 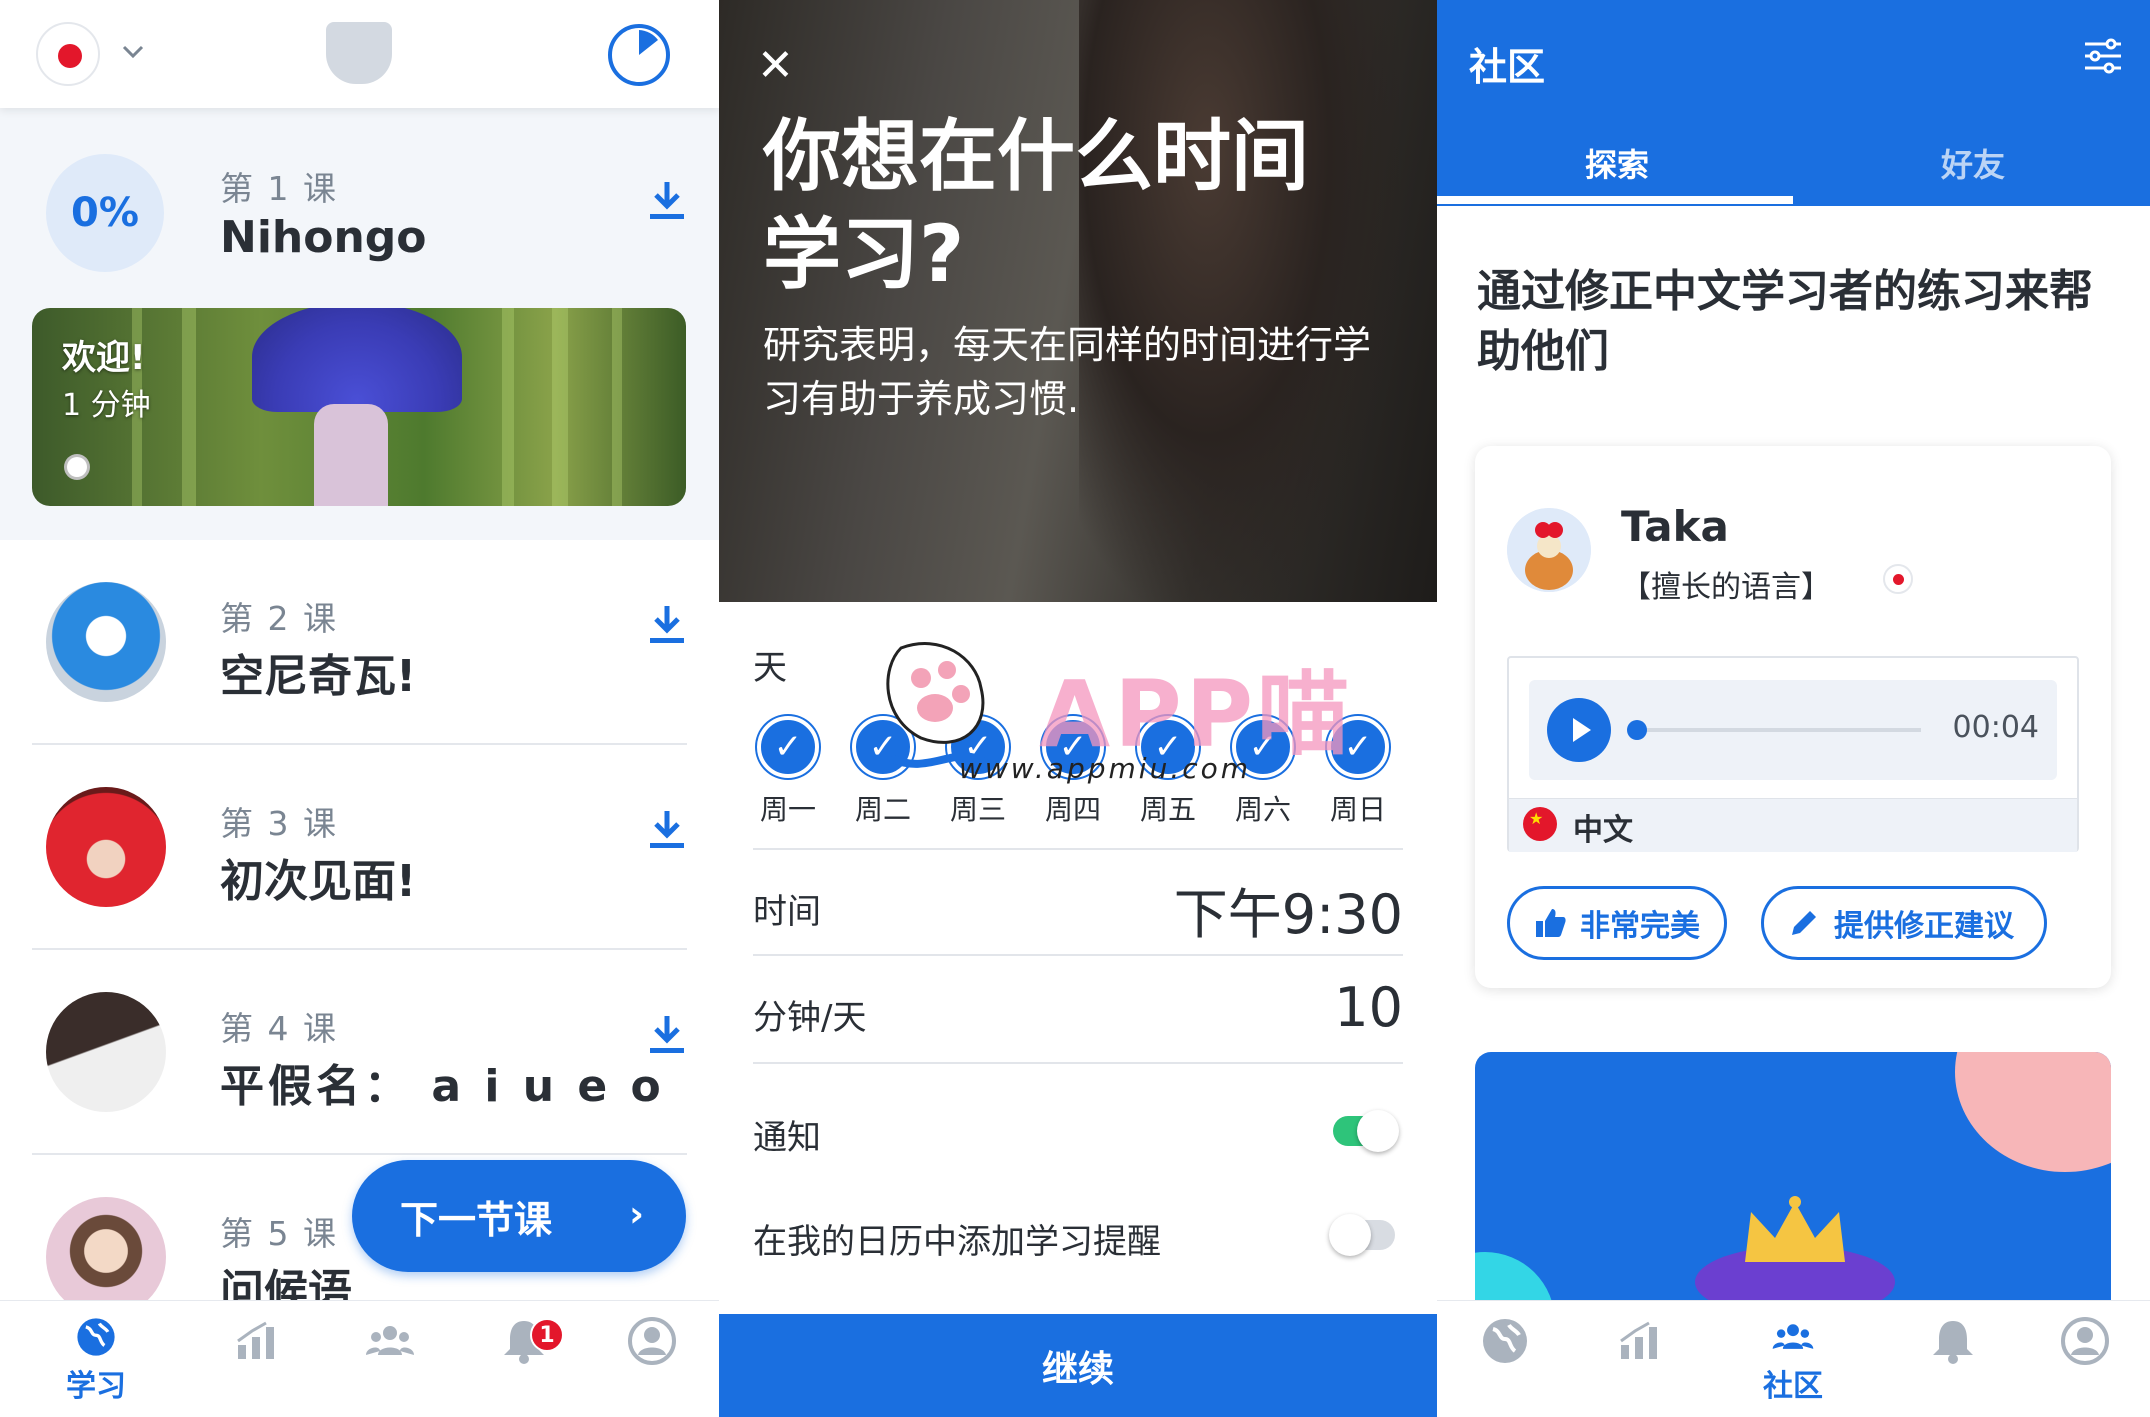 What do you see at coordinates (787, 912) in the screenshot?
I see `time-label: 时间` at bounding box center [787, 912].